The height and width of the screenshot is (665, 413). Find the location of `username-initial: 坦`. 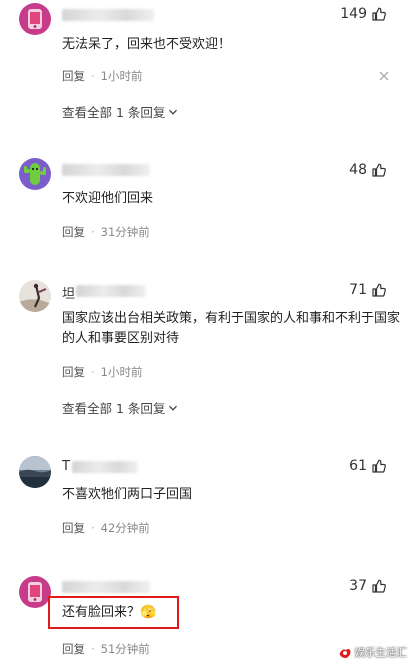

username-initial: 坦 is located at coordinates (68, 292).